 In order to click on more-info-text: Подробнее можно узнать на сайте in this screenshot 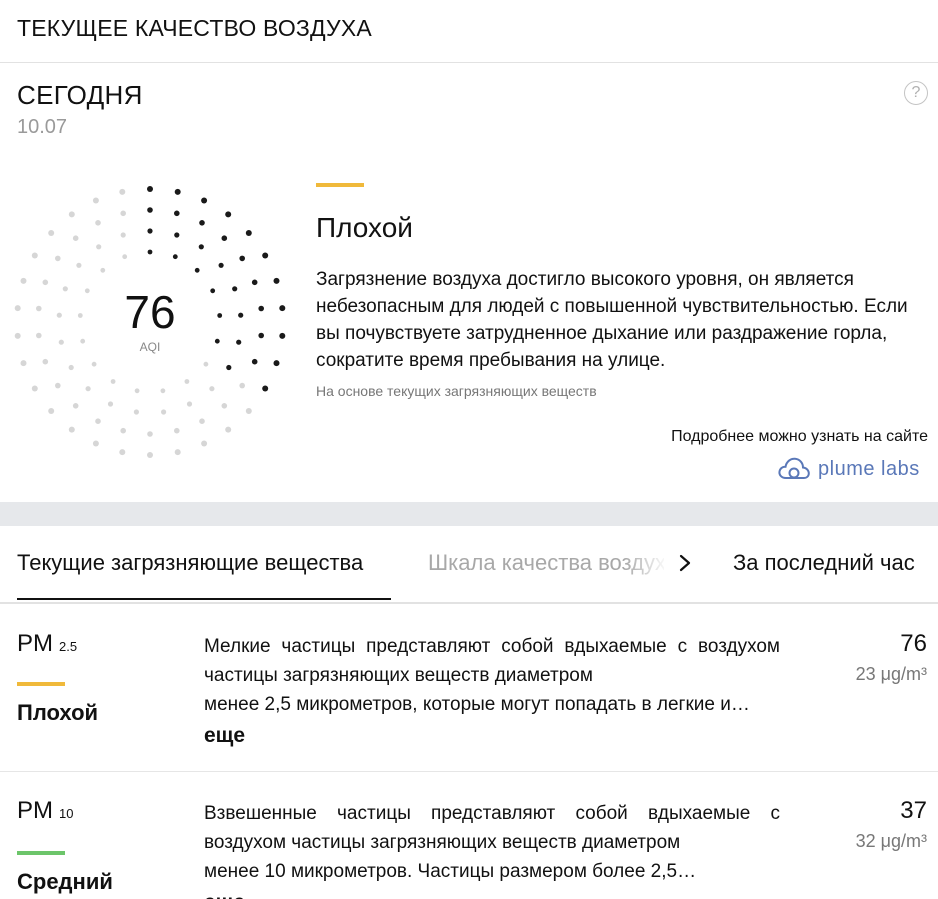, I will do `click(799, 436)`.